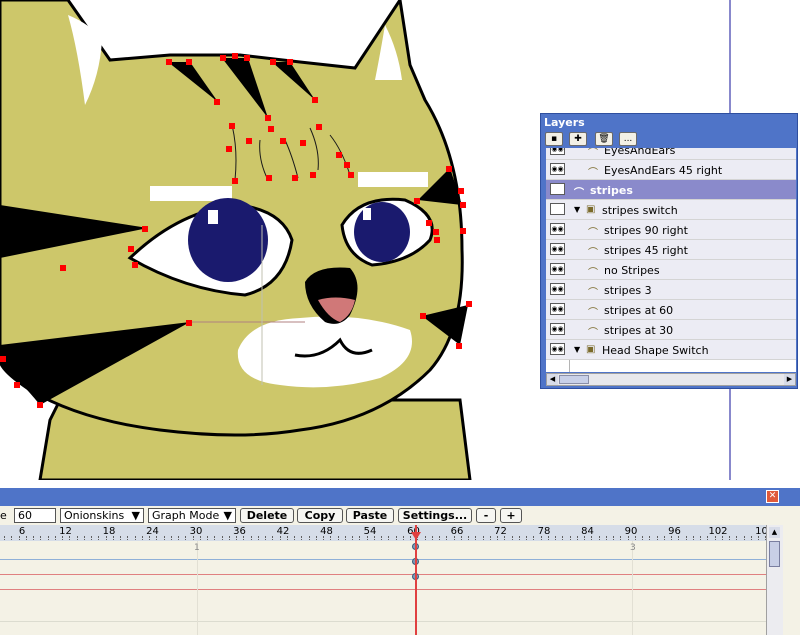 The height and width of the screenshot is (635, 800). Describe the element at coordinates (671, 230) in the screenshot. I see `layer-row: ◉◉ ⌒ stripes 90 right` at that location.